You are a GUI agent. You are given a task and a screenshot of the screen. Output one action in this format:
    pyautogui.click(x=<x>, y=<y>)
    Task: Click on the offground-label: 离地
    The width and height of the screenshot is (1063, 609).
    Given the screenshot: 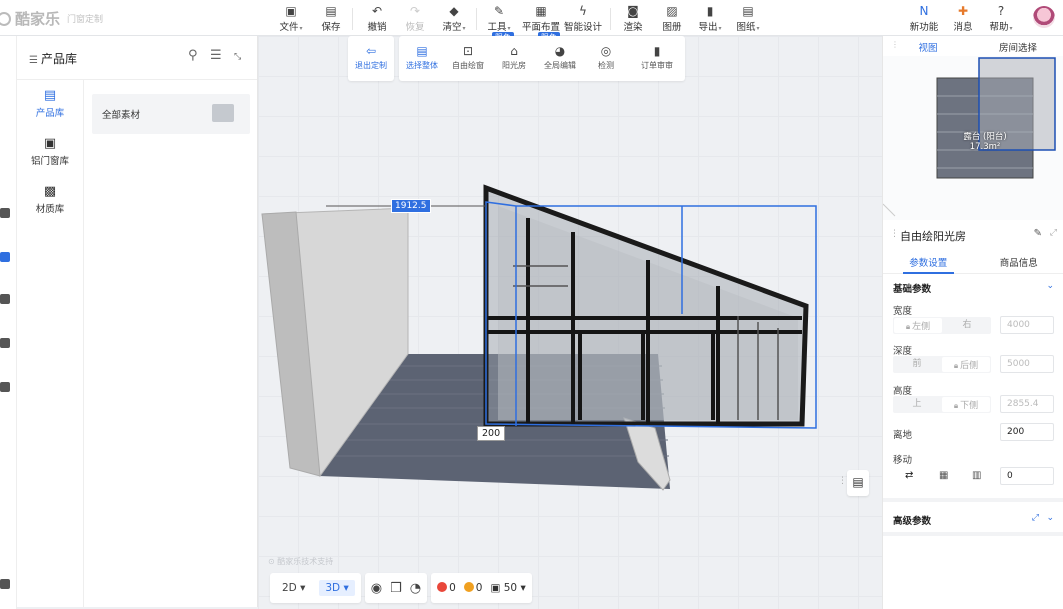 What is the action you would take?
    pyautogui.click(x=903, y=435)
    